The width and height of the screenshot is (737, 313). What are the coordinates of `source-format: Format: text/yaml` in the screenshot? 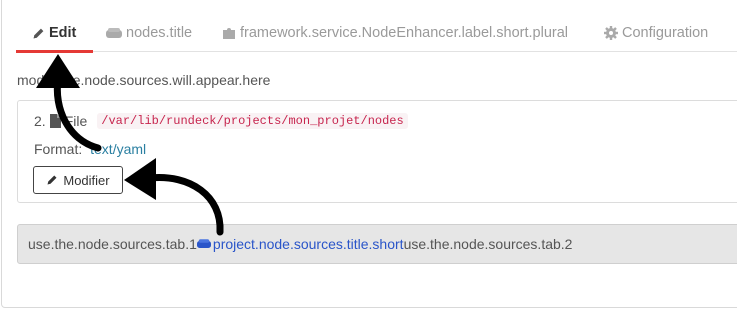 It's located at (90, 149).